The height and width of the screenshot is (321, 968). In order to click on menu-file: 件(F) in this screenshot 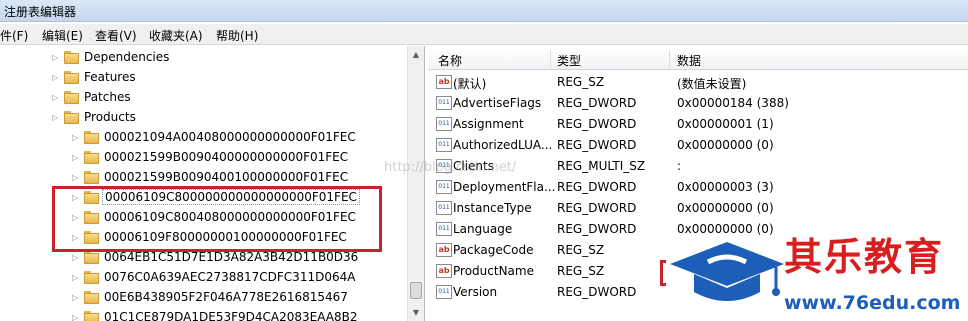, I will do `click(14, 35)`.